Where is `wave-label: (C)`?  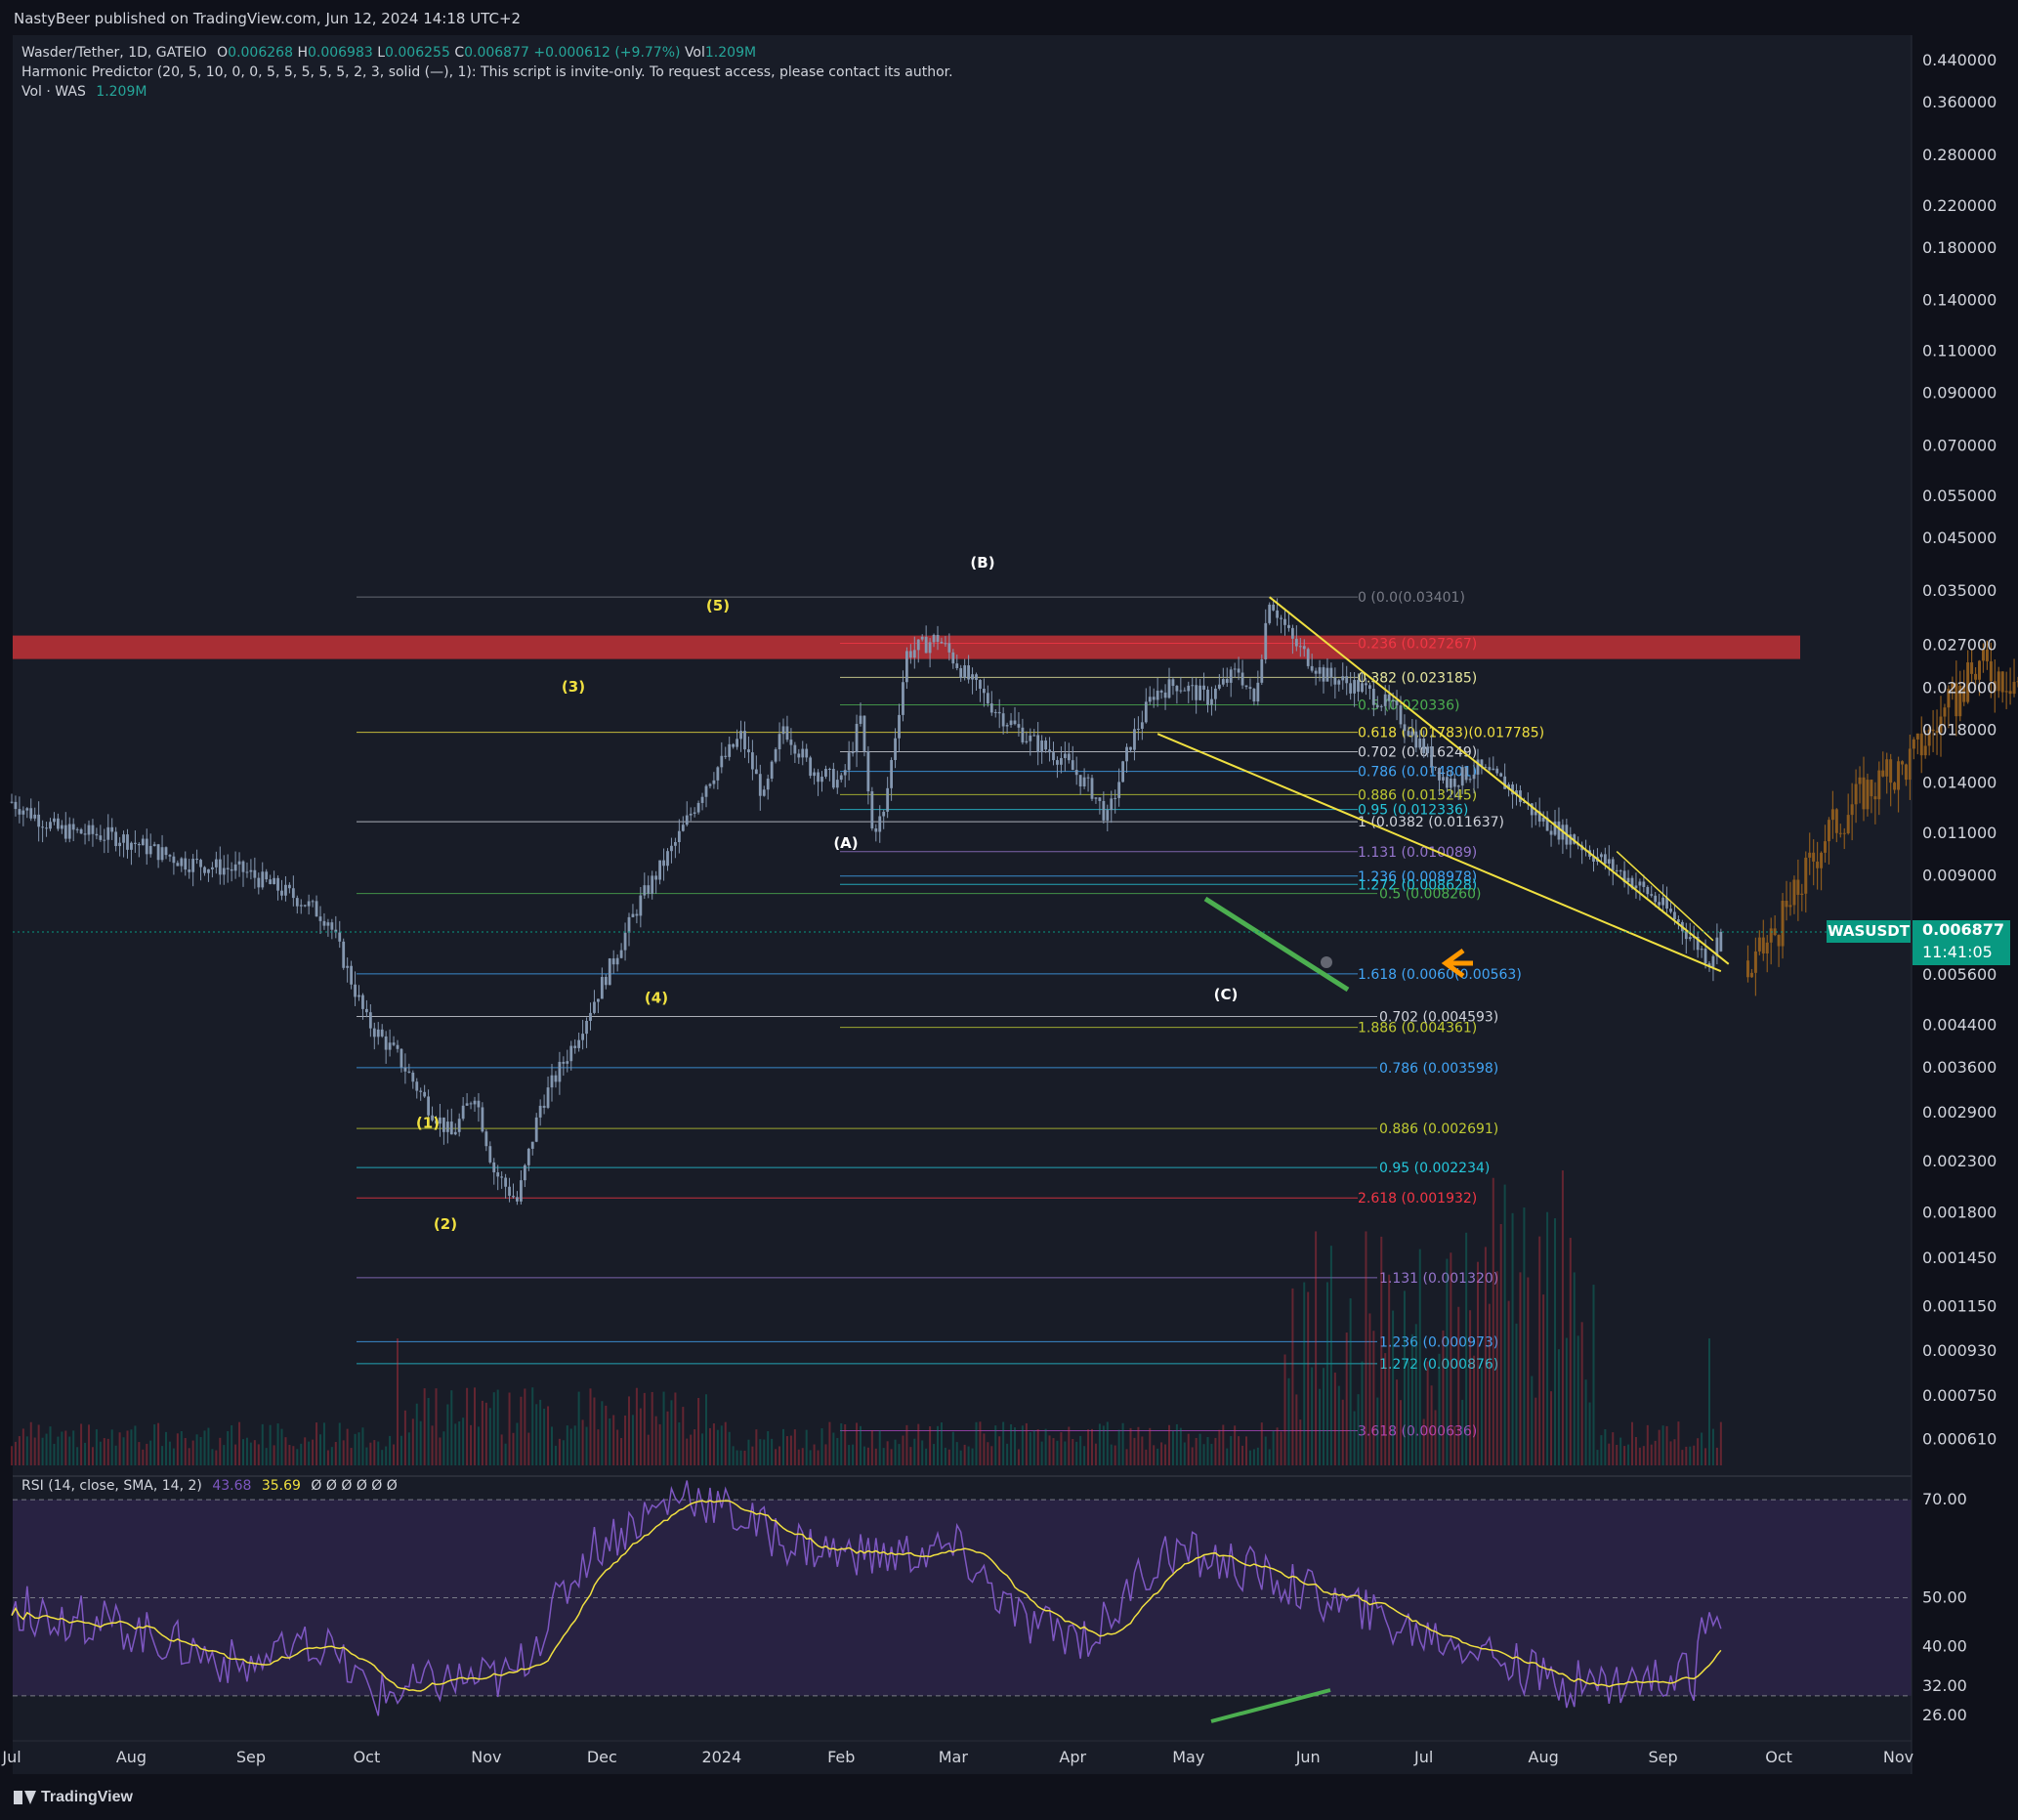
wave-label: (C) is located at coordinates (1226, 994).